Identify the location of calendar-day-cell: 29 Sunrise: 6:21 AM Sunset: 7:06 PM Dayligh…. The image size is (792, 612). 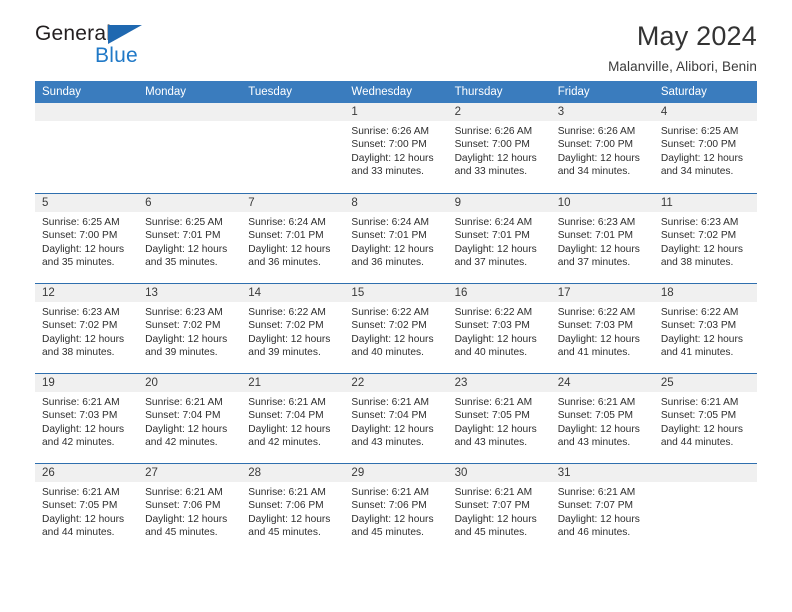
(396, 508).